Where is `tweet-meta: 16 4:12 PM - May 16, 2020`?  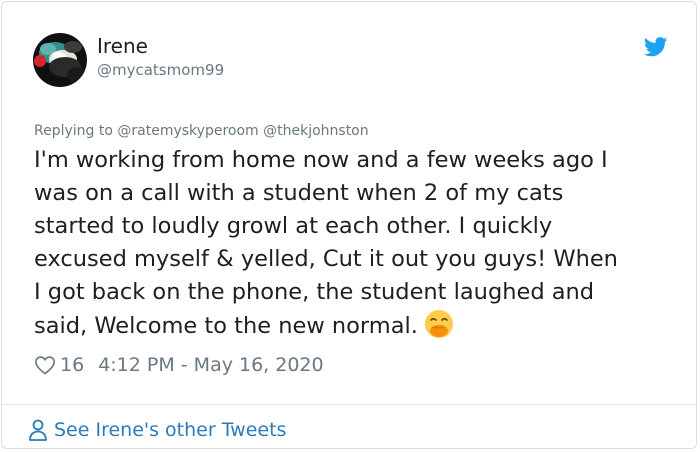 tweet-meta: 16 4:12 PM - May 16, 2020 is located at coordinates (179, 365).